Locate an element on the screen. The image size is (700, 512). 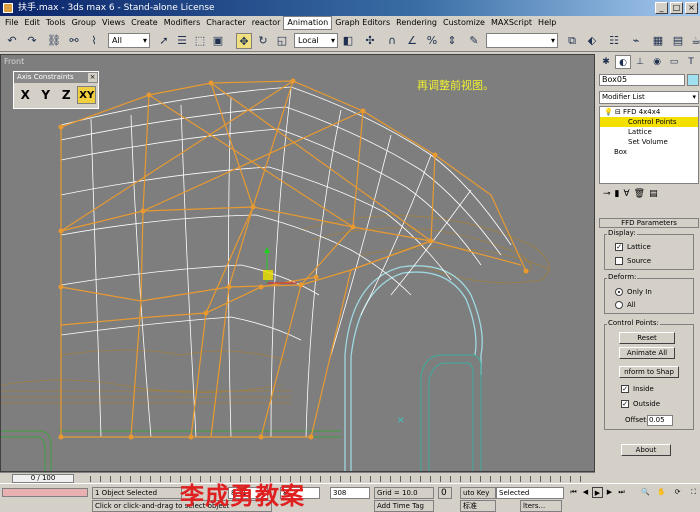
key-mode-dropdown: Selected is located at coordinates (530, 493).